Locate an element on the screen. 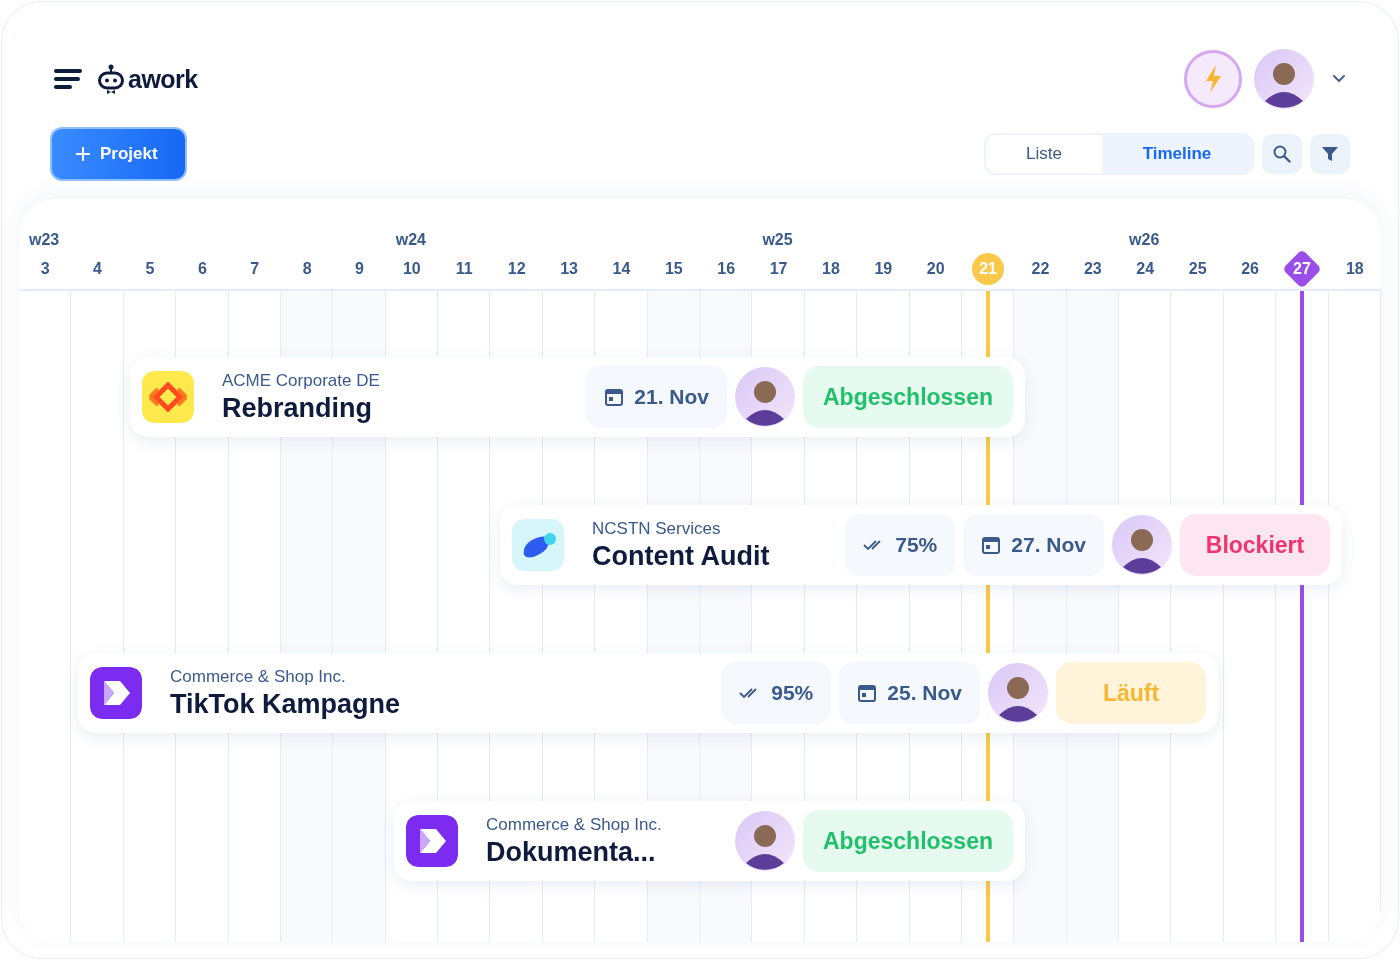 This screenshot has width=1400, height=960. day-label: 22 is located at coordinates (1040, 269).